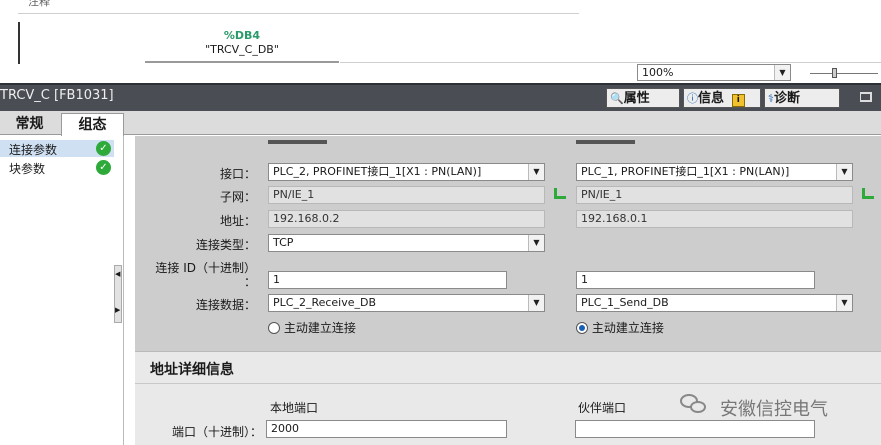 The height and width of the screenshot is (445, 881). I want to click on sidebar-splitter: ◀ ▶, so click(118, 294).